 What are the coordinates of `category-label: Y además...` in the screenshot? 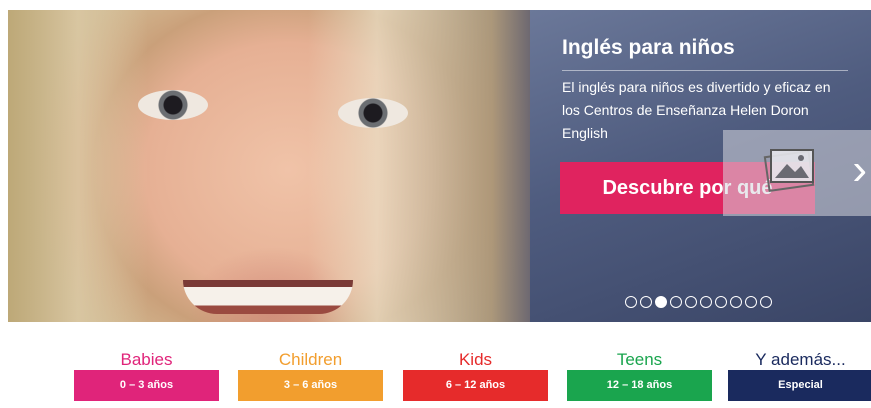 It's located at (800, 359).